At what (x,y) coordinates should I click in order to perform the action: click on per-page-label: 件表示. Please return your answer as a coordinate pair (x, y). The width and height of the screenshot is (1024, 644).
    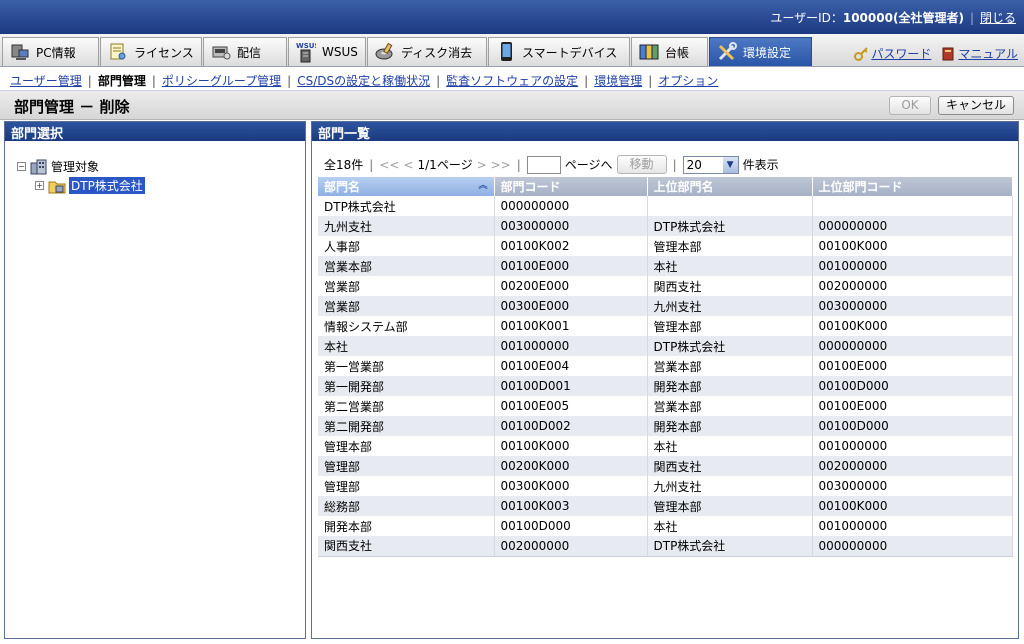
    Looking at the image, I should click on (760, 165).